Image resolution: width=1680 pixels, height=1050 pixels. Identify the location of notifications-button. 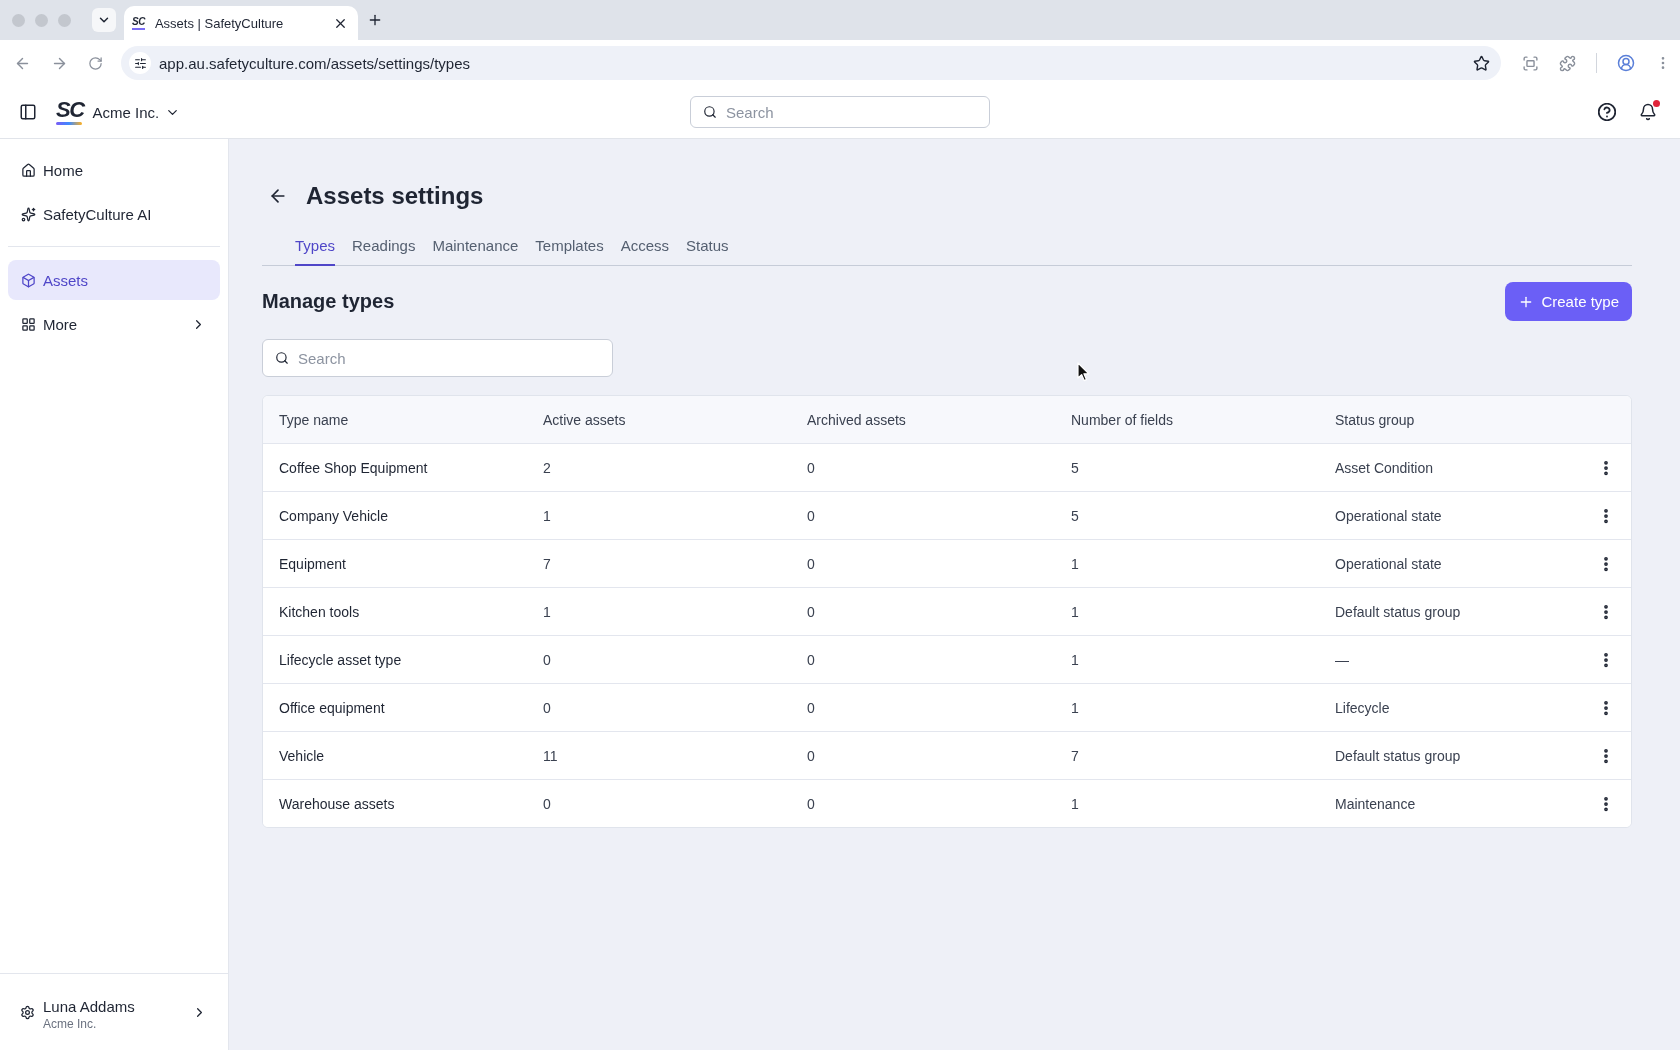
(1648, 112).